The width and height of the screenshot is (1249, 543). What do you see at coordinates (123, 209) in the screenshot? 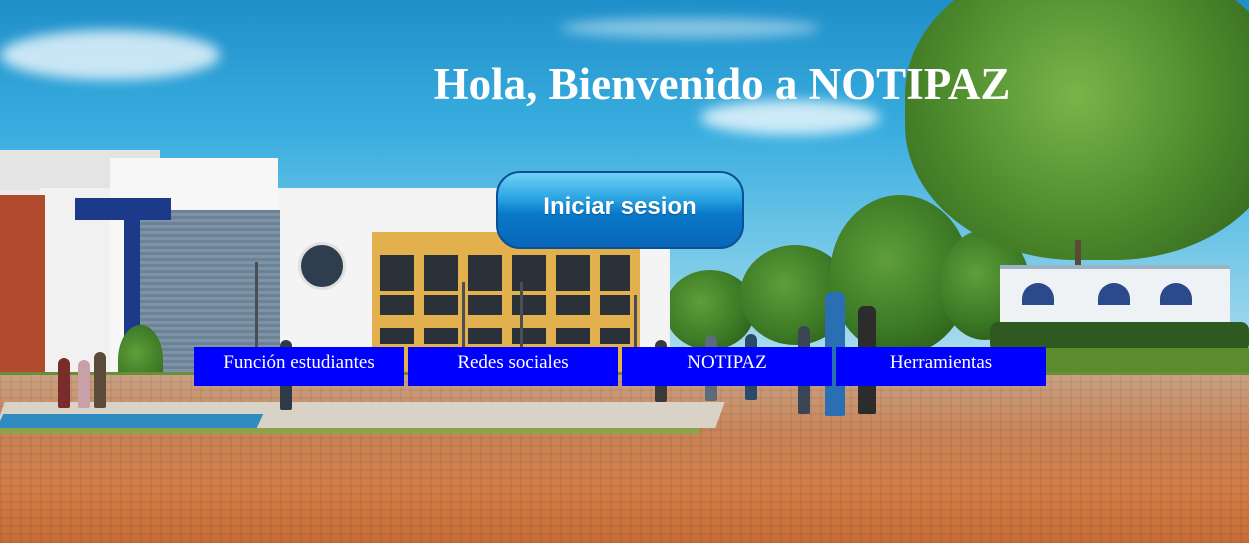
I see `building-frame` at bounding box center [123, 209].